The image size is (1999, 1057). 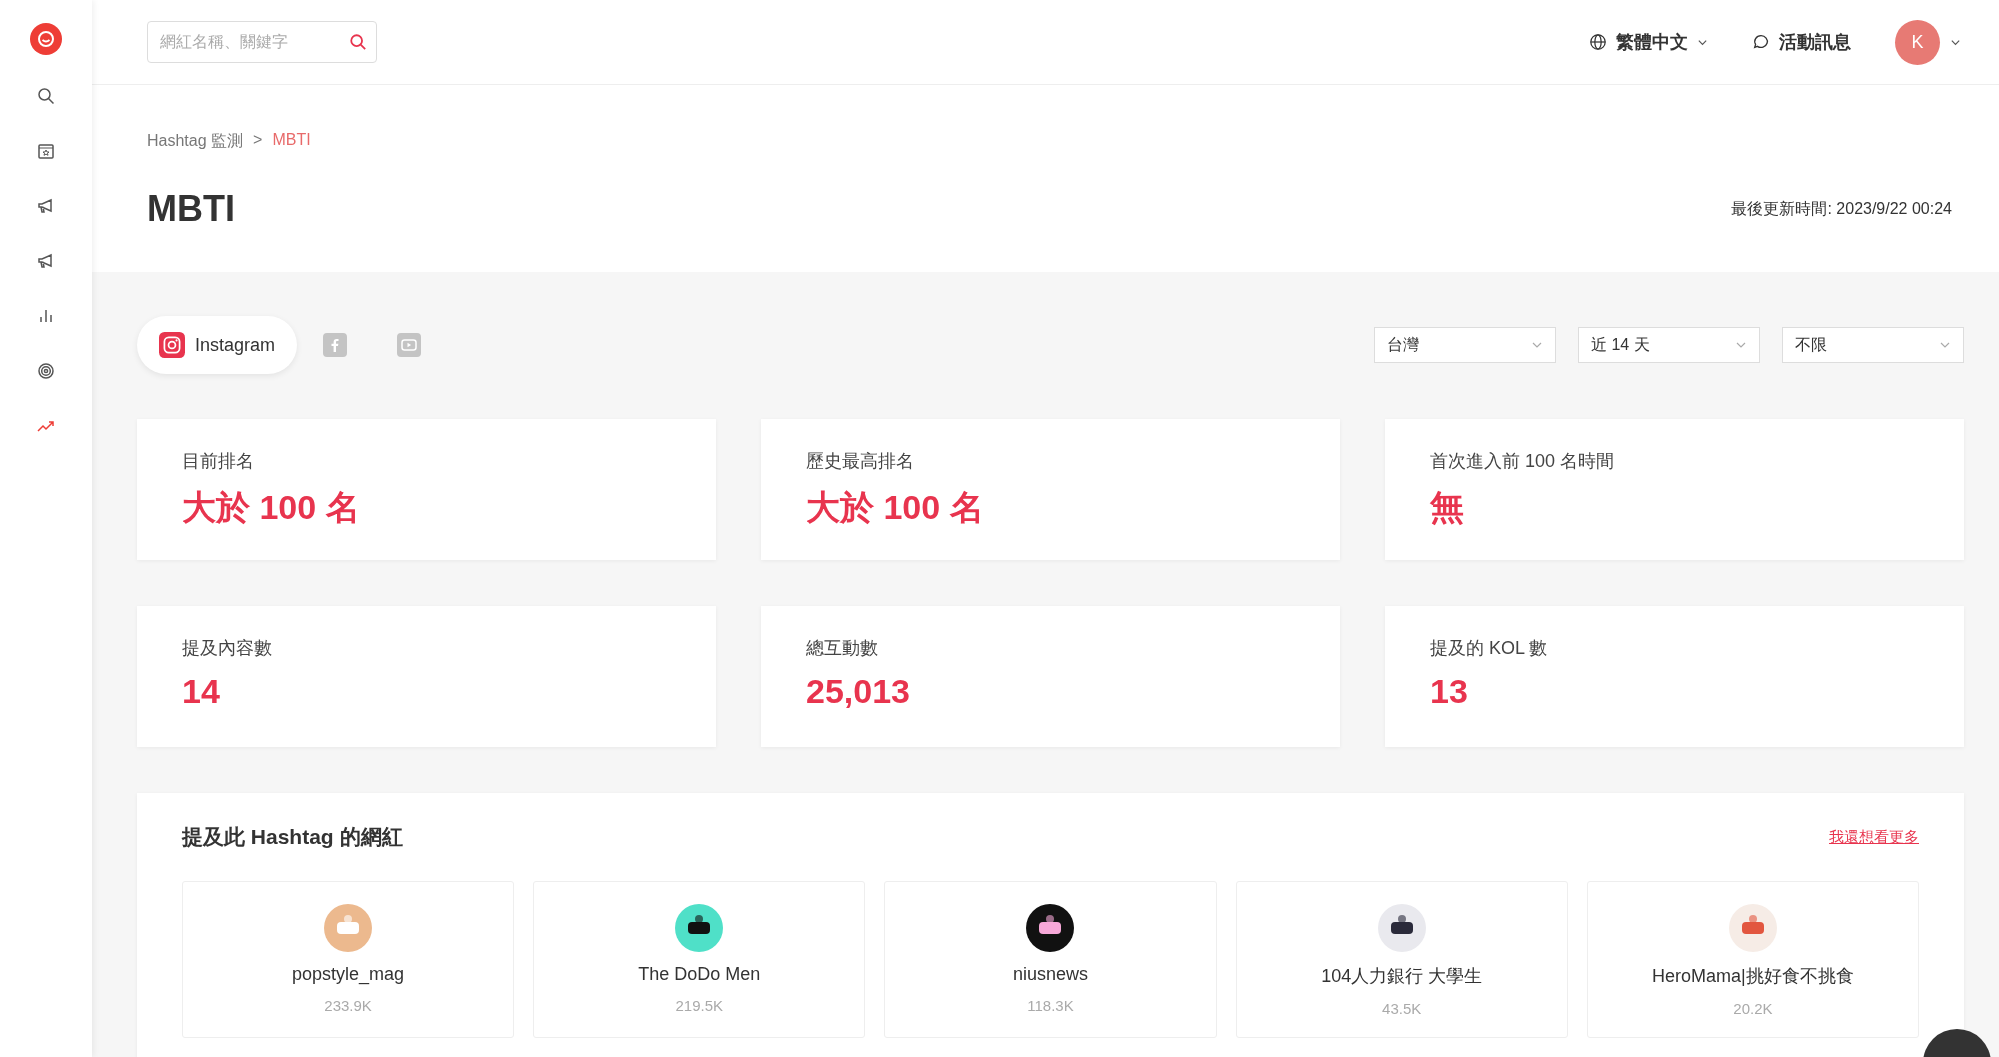 I want to click on influencer-name: popstyle_mag, so click(x=348, y=974).